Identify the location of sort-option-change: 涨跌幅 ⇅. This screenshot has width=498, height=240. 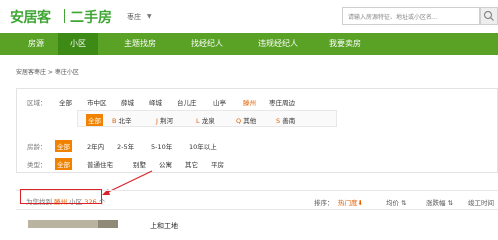
(439, 202).